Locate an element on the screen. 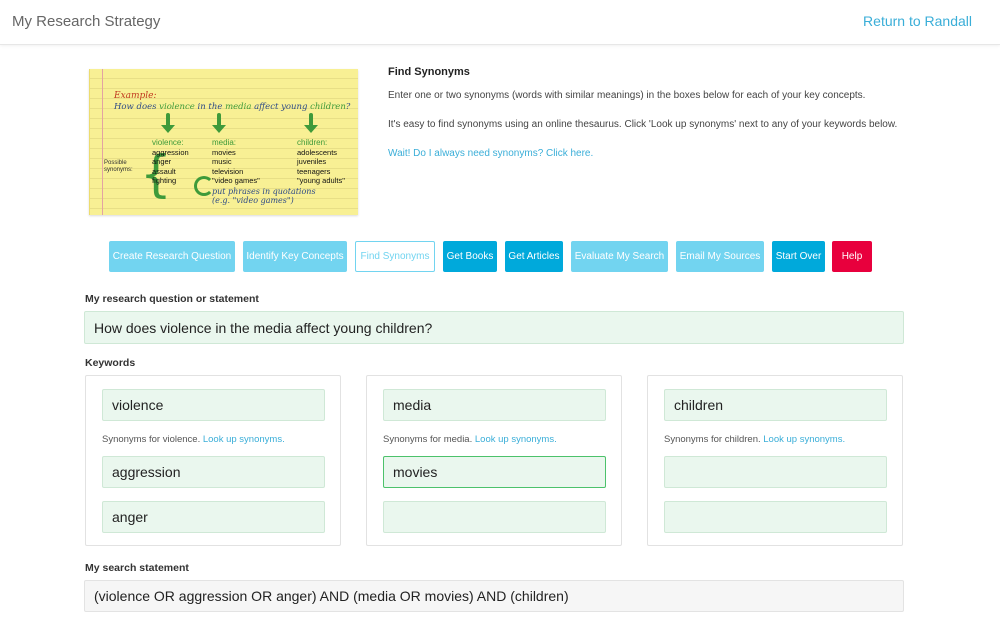 This screenshot has height=630, width=1000. step-identify-key-concepts-button: Identify Key Concepts is located at coordinates (295, 256).